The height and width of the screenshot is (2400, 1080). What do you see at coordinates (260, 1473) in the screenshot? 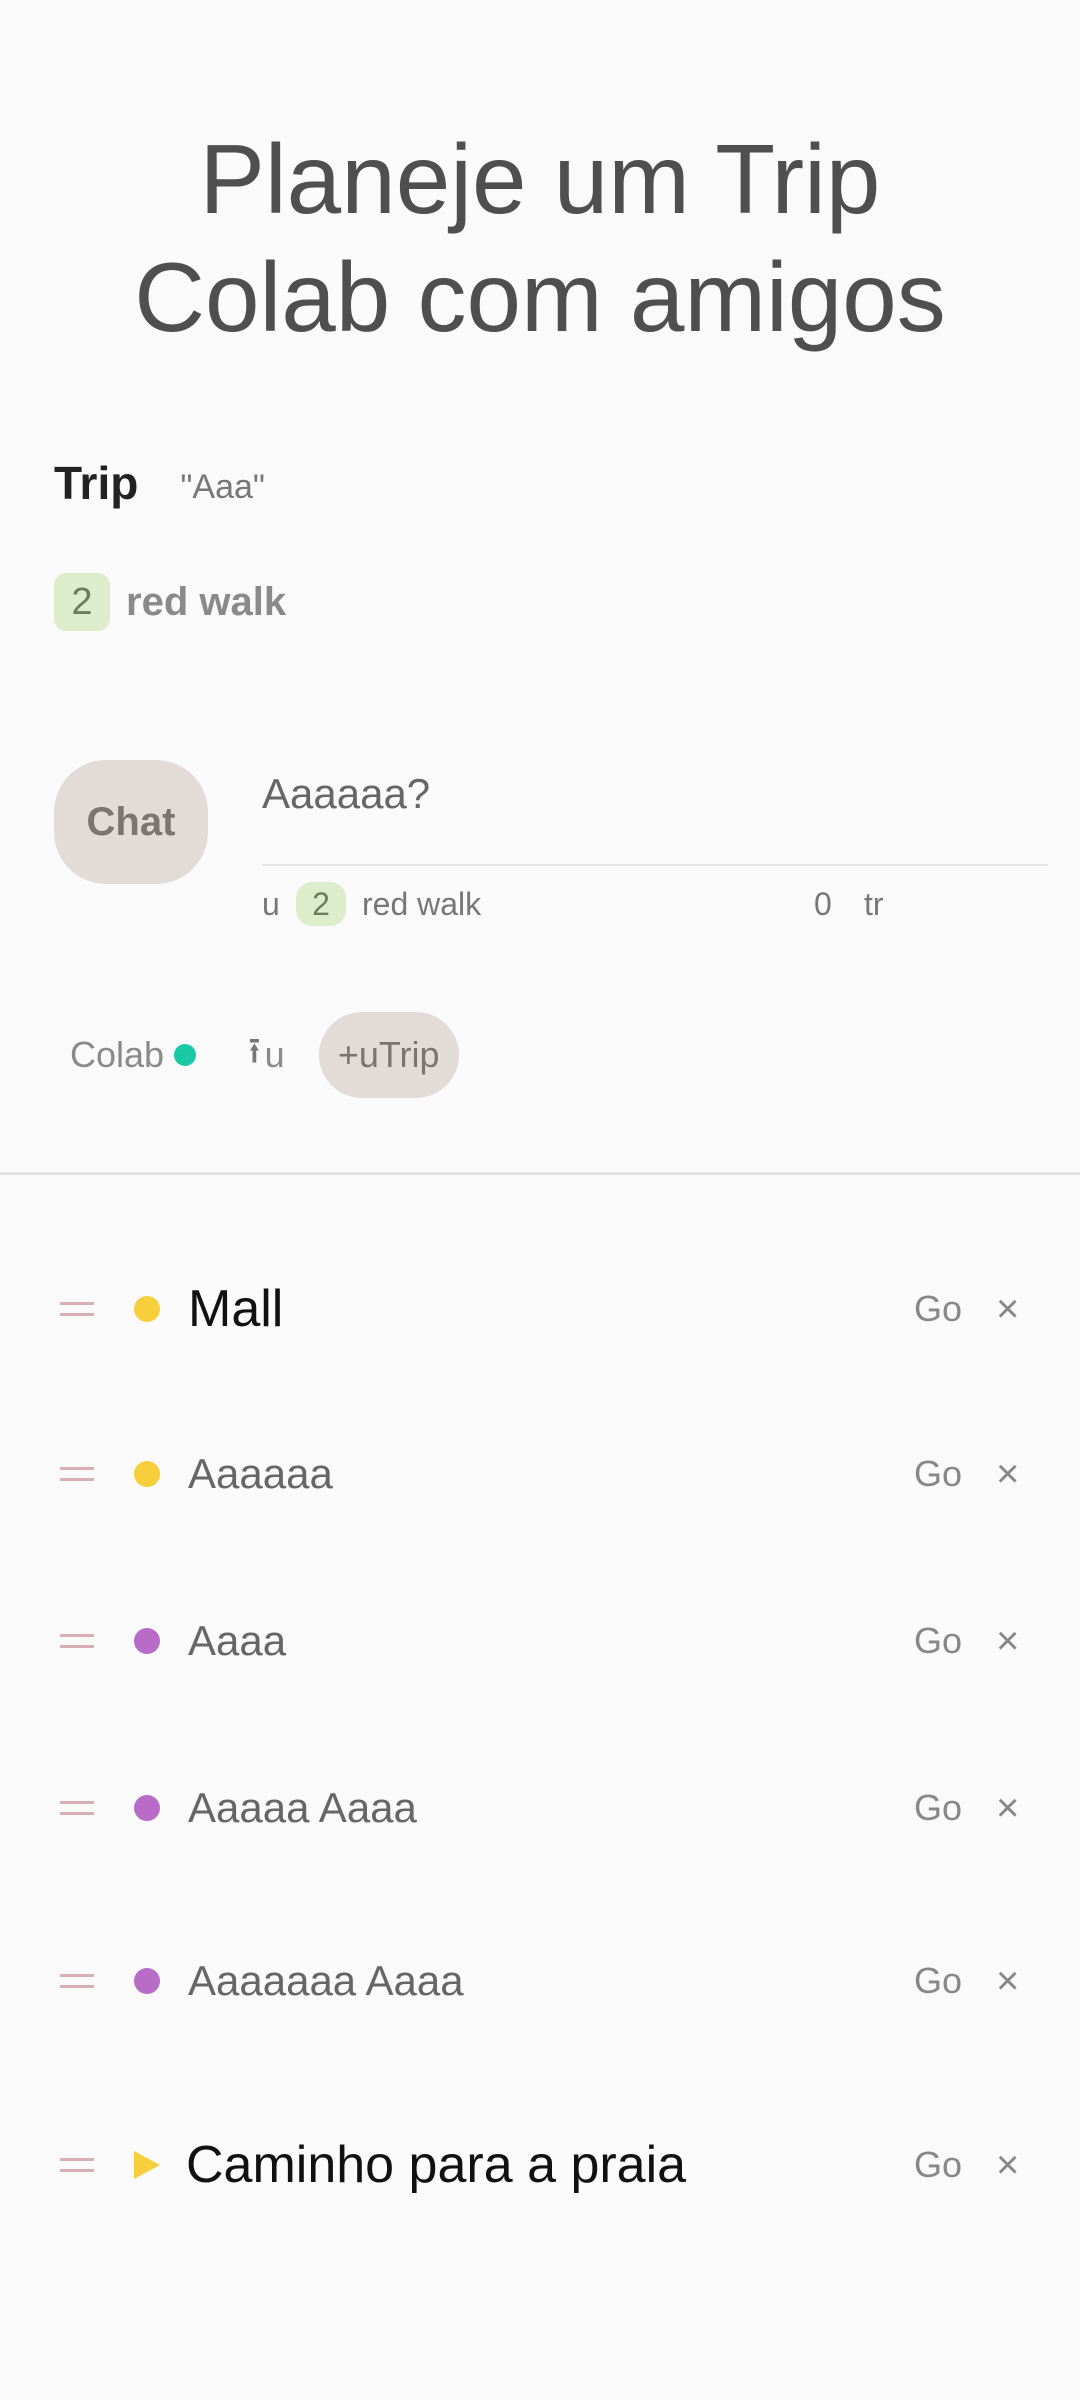
I see `item-label: Aaaaaa` at bounding box center [260, 1473].